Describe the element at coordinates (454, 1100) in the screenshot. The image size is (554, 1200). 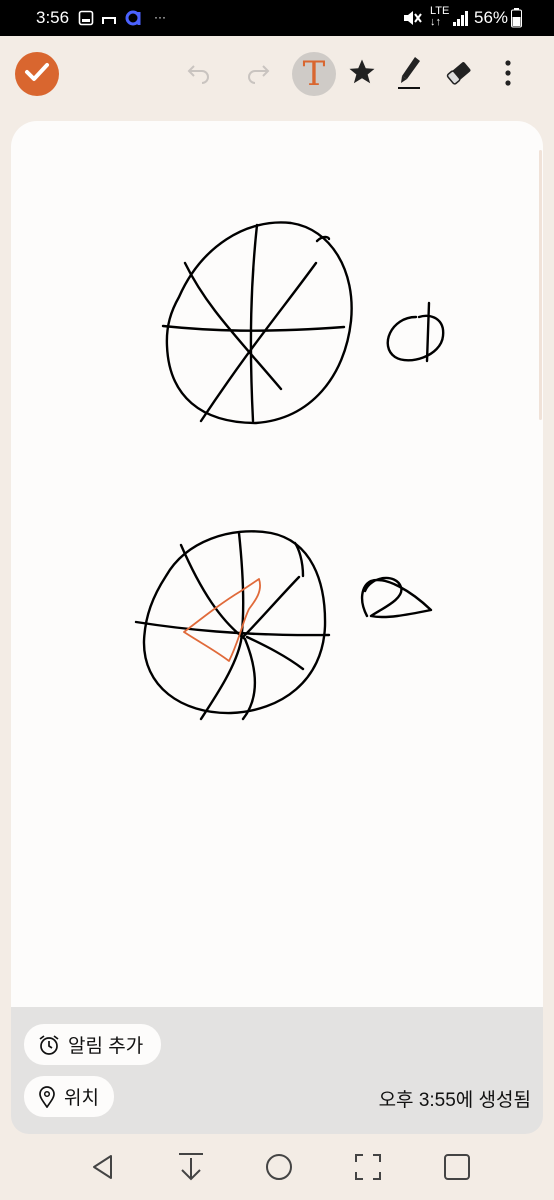
I see `created-time: 오후 3:55에 생성됨` at that location.